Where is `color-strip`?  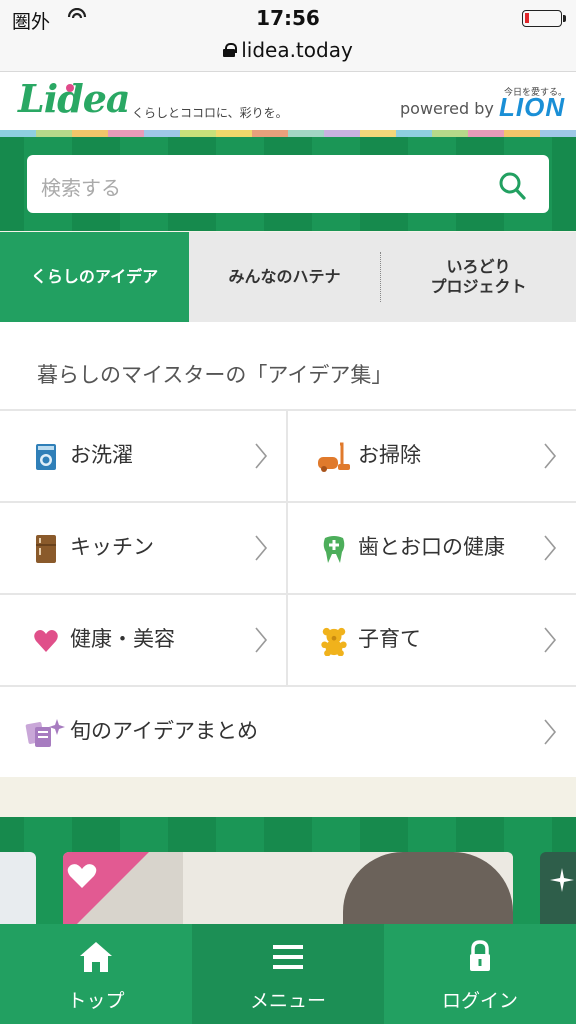
color-strip is located at coordinates (288, 133).